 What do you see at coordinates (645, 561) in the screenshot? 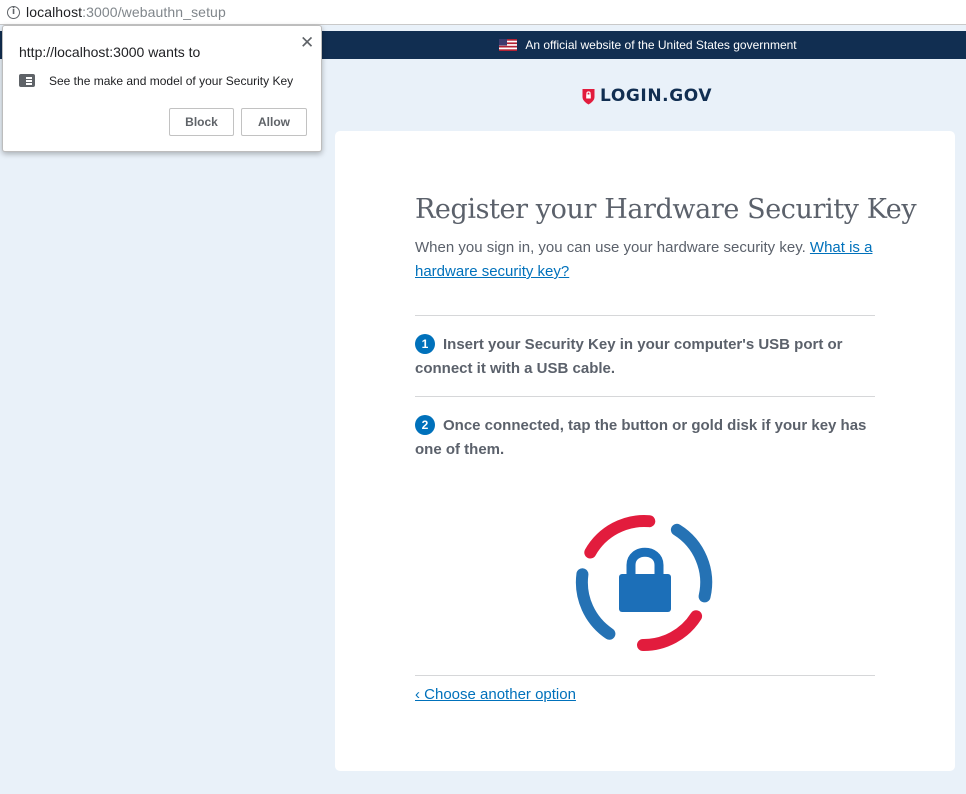
I see `lock-shackle` at bounding box center [645, 561].